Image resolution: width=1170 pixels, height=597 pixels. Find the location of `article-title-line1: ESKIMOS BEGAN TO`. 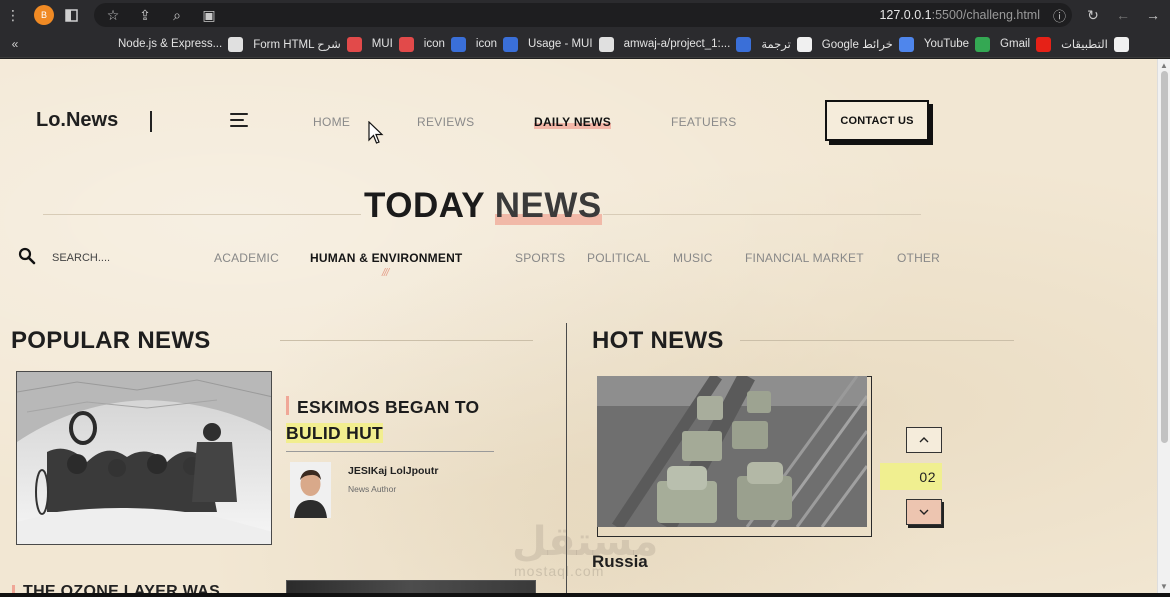

article-title-line1: ESKIMOS BEGAN TO is located at coordinates (388, 407).